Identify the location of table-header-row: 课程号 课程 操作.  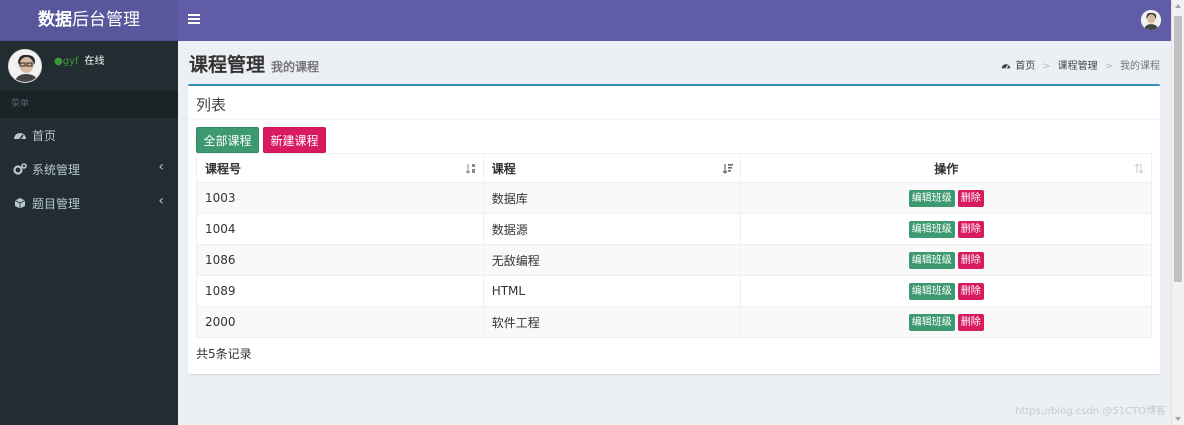
(674, 168).